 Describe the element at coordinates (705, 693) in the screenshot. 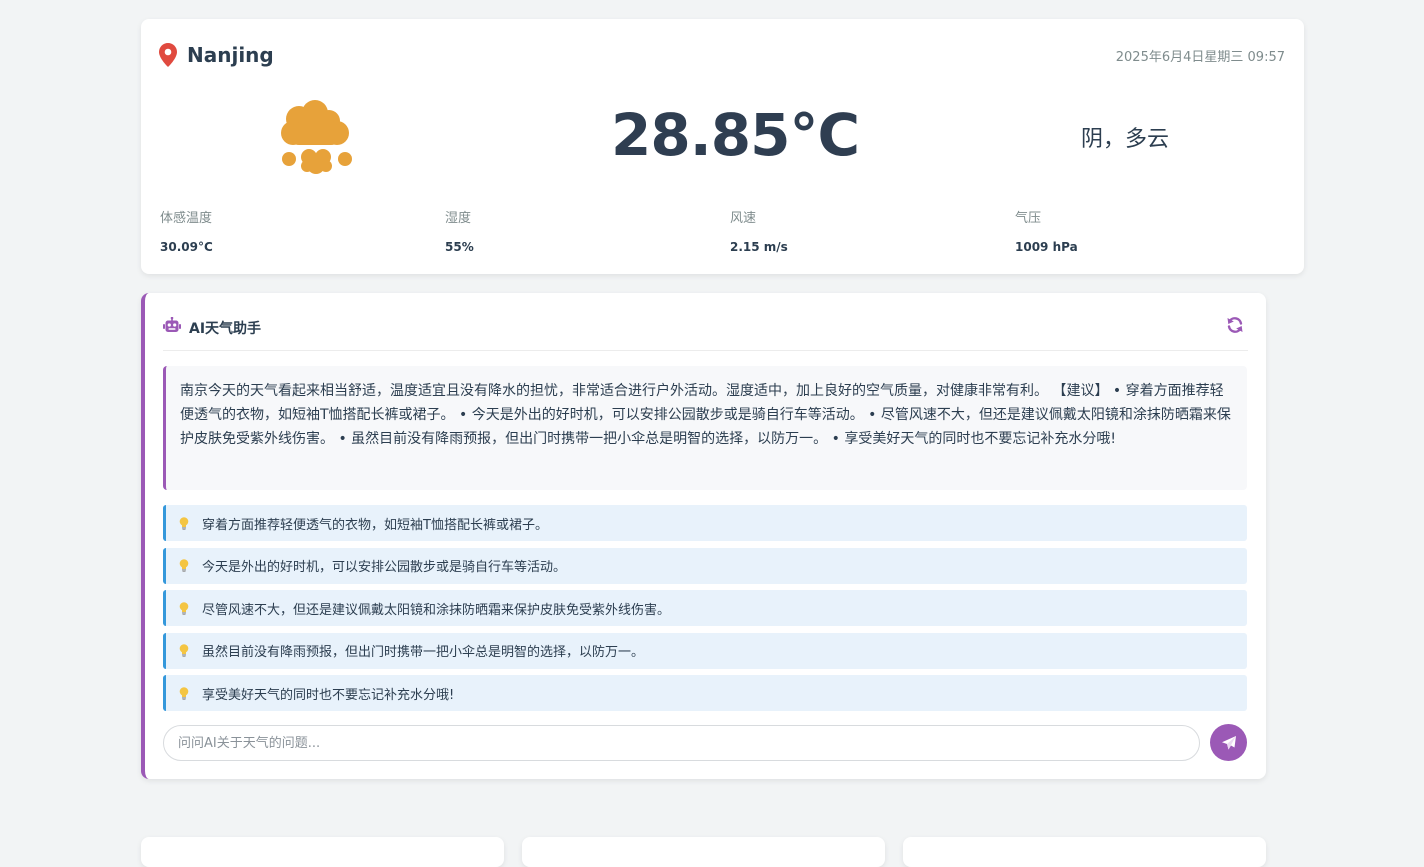

I see `list-item: 享受美好天气的同时也不要忘记补充水分哦!` at that location.